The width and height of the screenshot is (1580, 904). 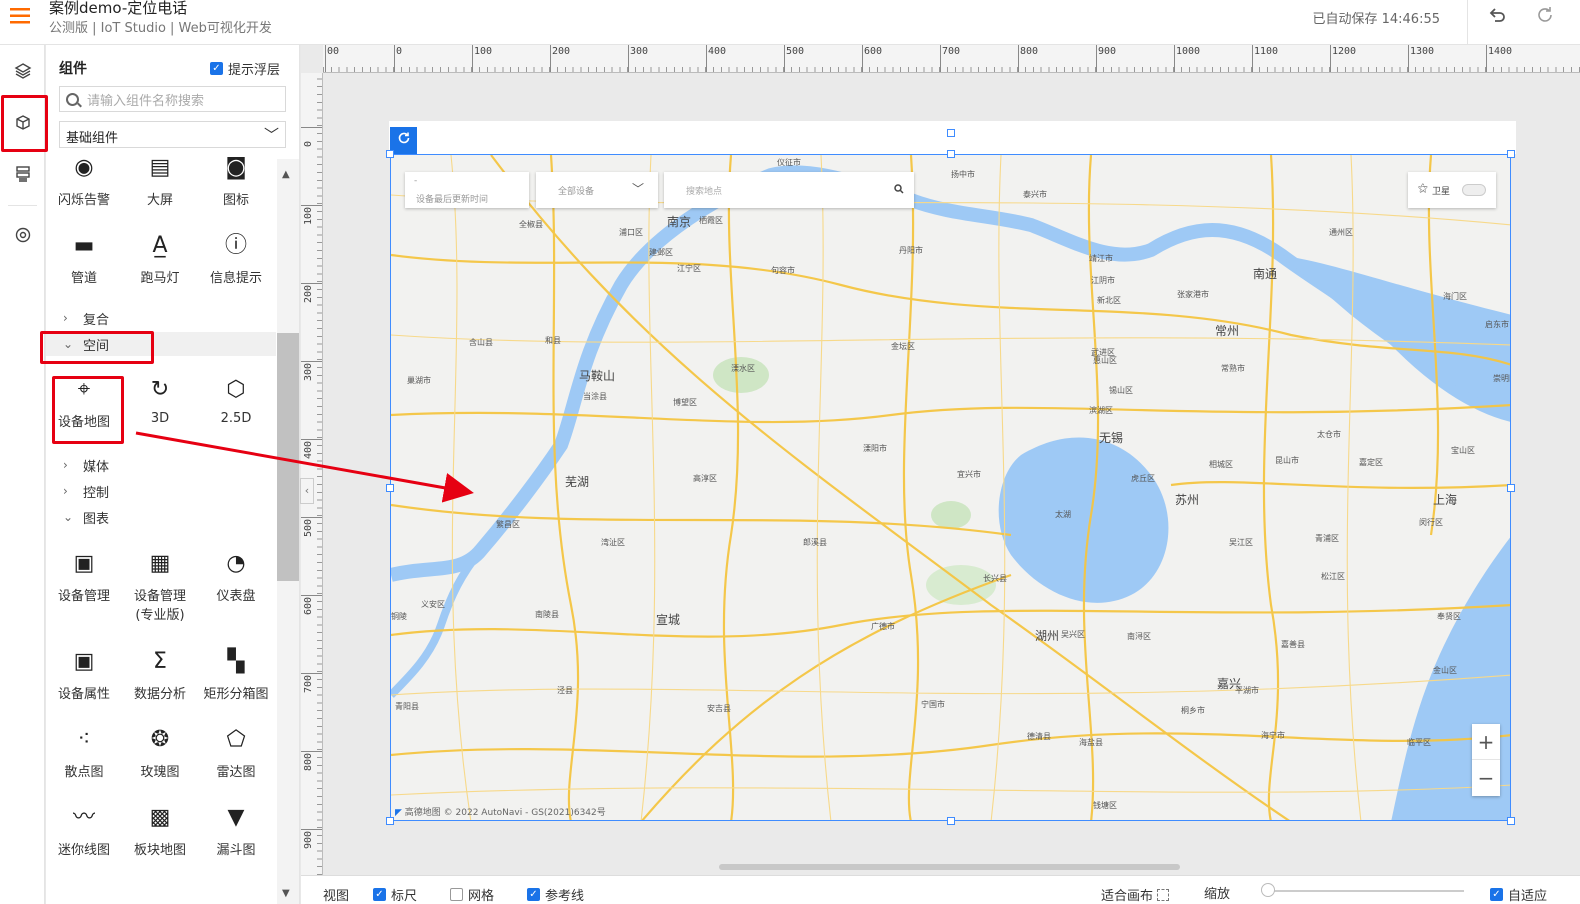 I want to click on component-item: ▬ 管道, so click(x=84, y=258).